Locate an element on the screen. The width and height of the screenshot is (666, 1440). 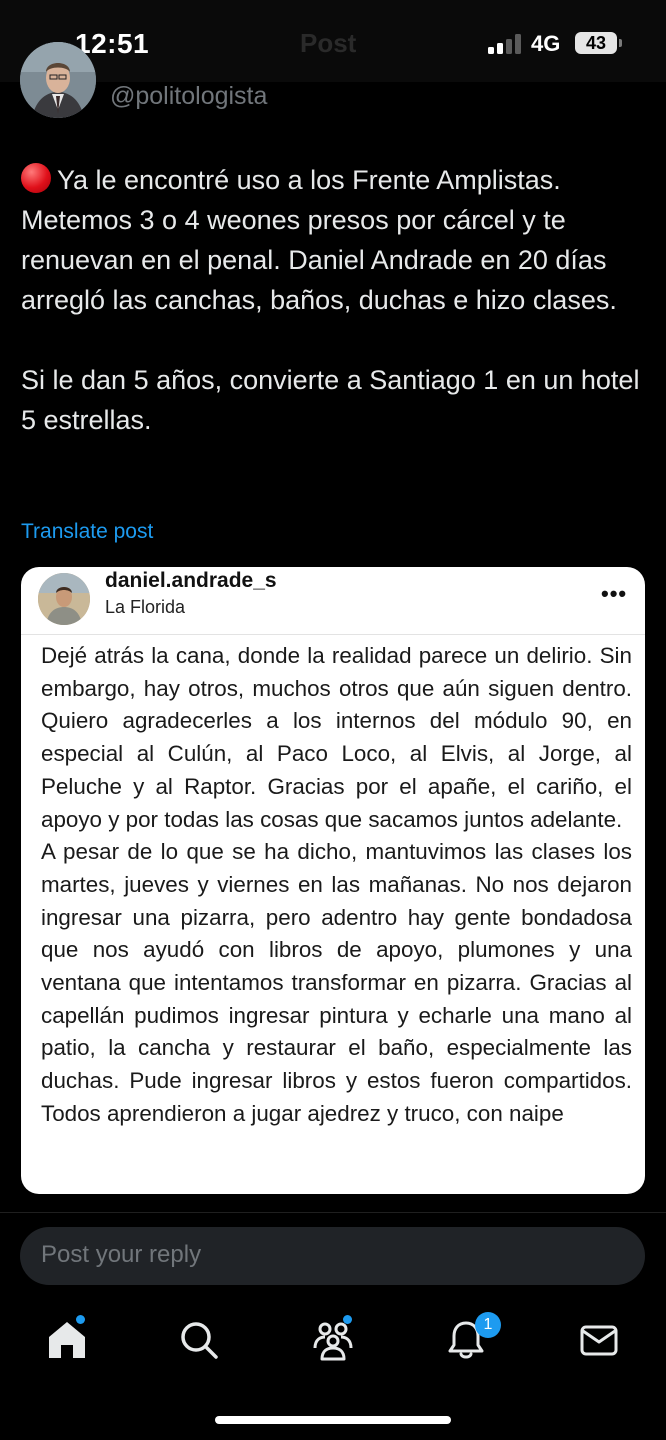
reply-placeholder: Post your reply is located at coordinates (121, 1254).